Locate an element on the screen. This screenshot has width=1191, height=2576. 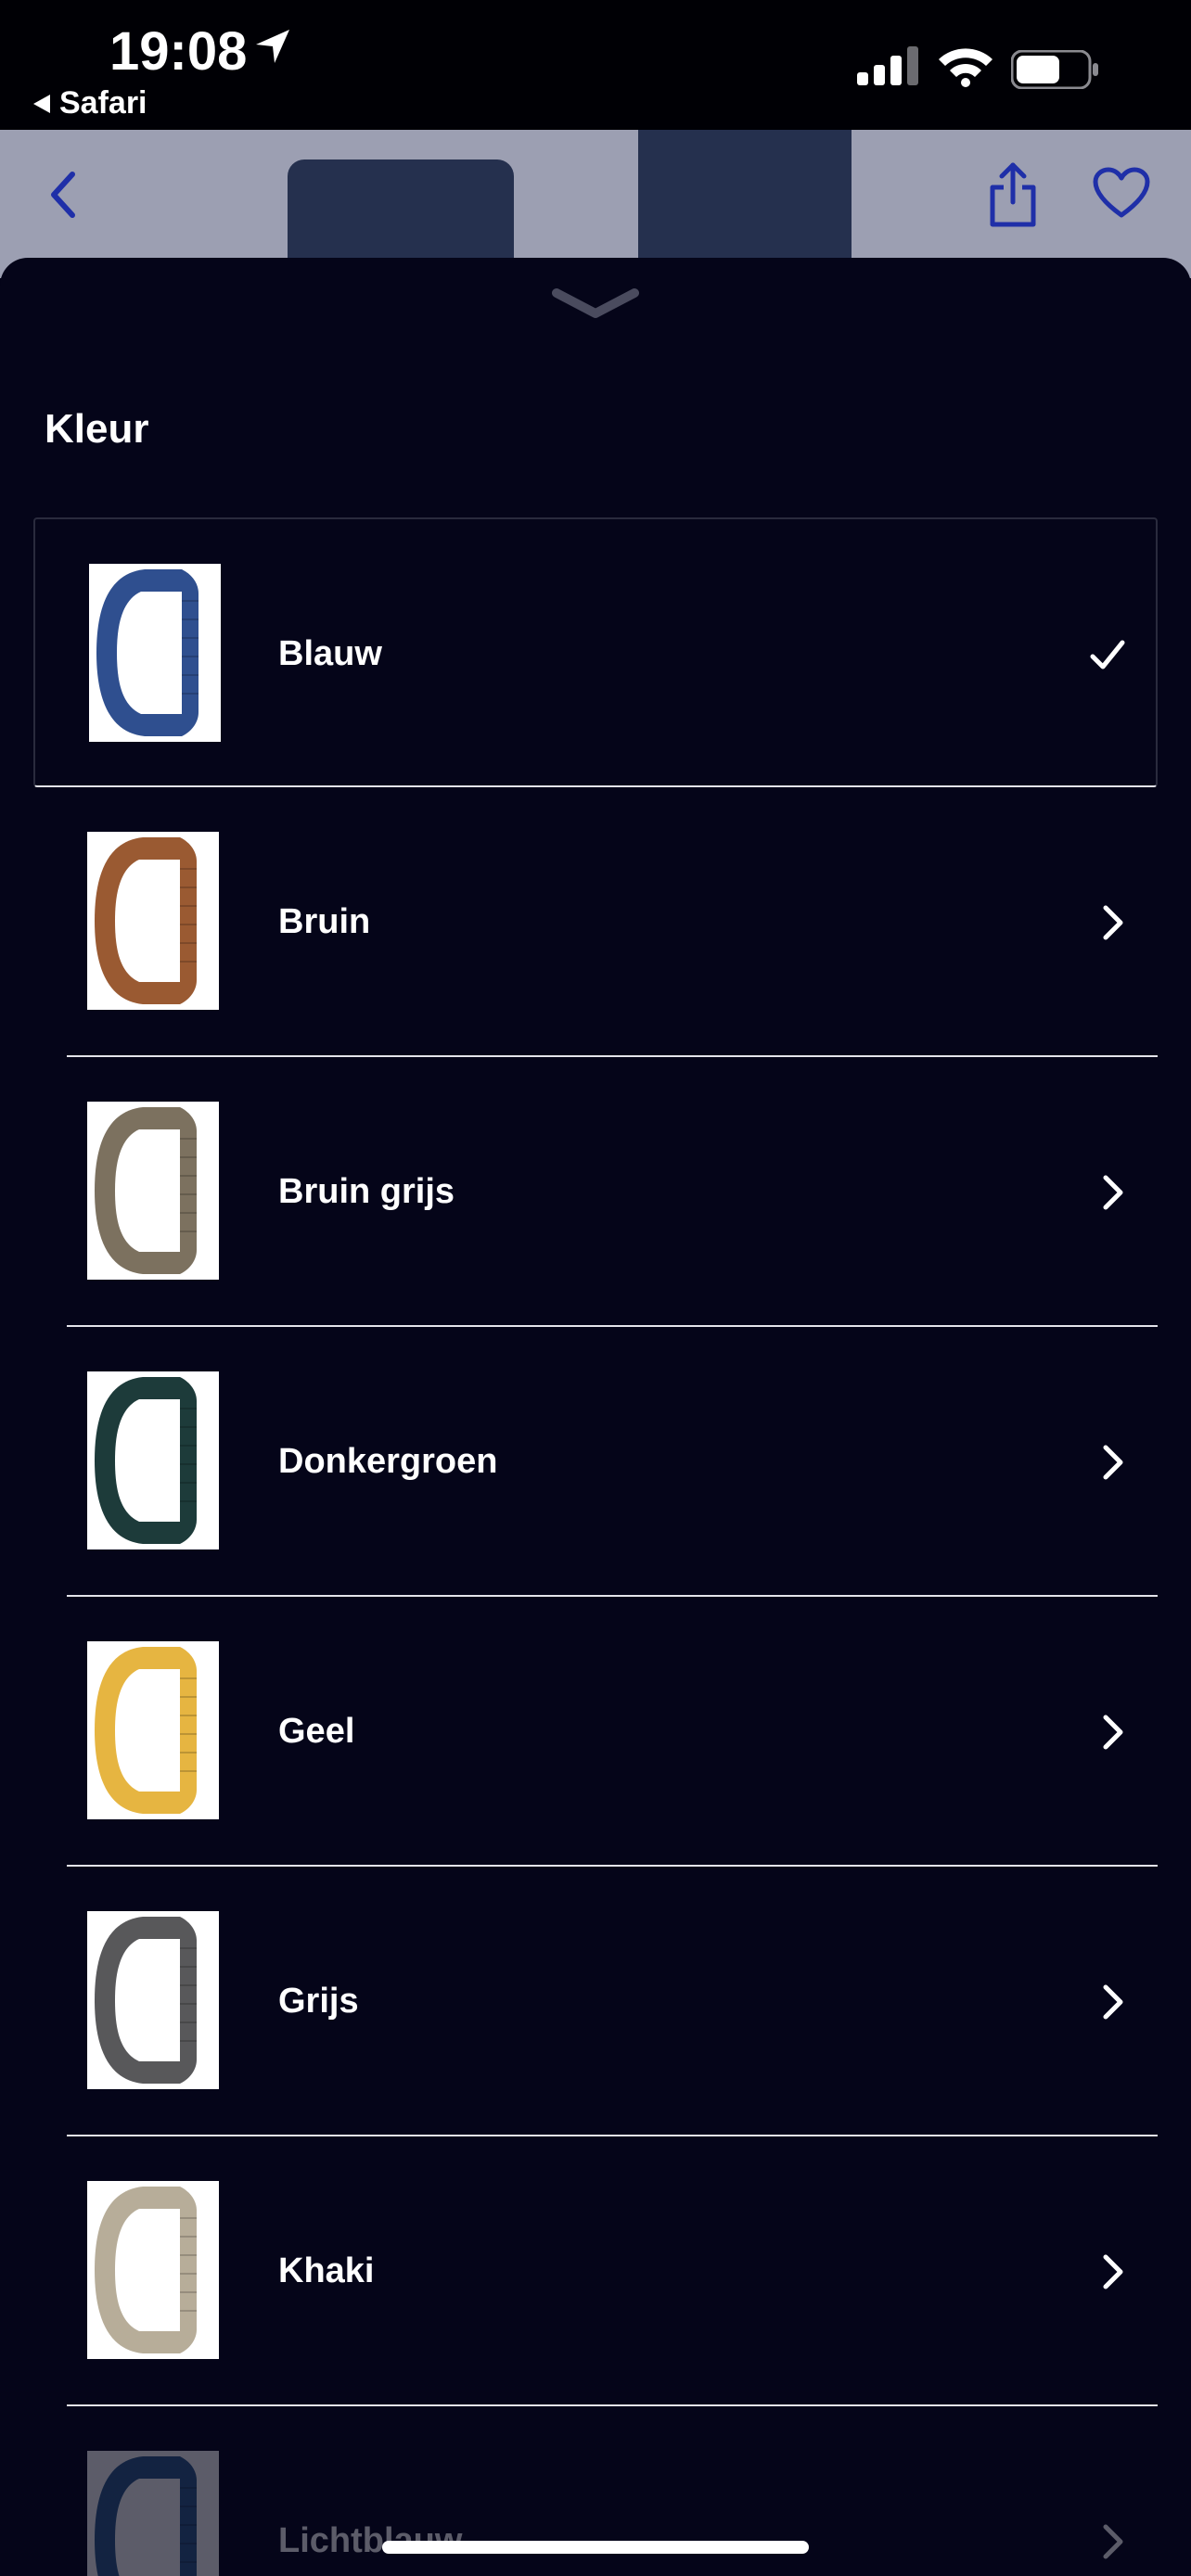
back-to-safari-link: Safari is located at coordinates (90, 103).